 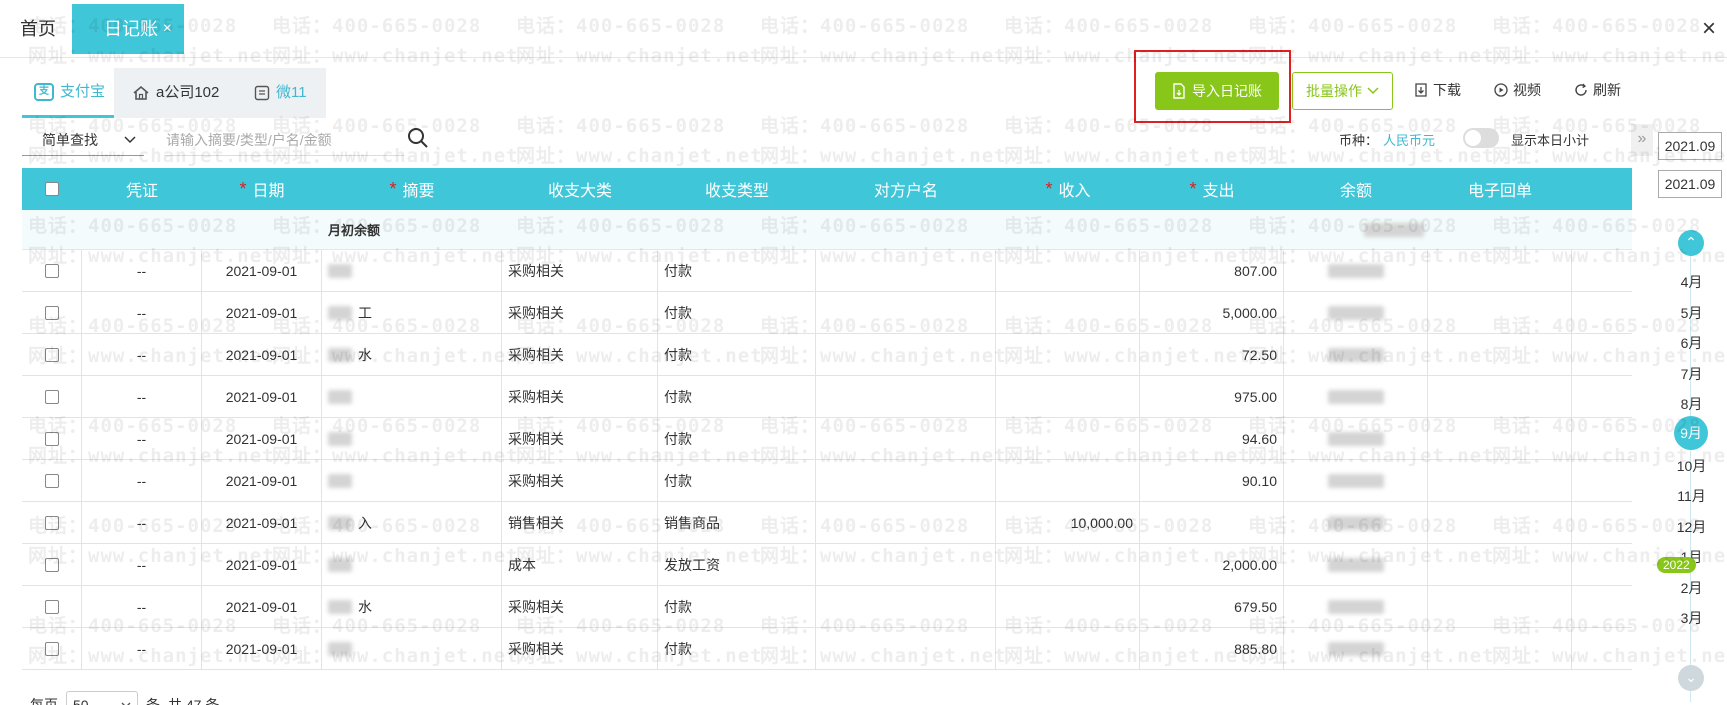 I want to click on currency-select: 人民币元, so click(x=1409, y=139).